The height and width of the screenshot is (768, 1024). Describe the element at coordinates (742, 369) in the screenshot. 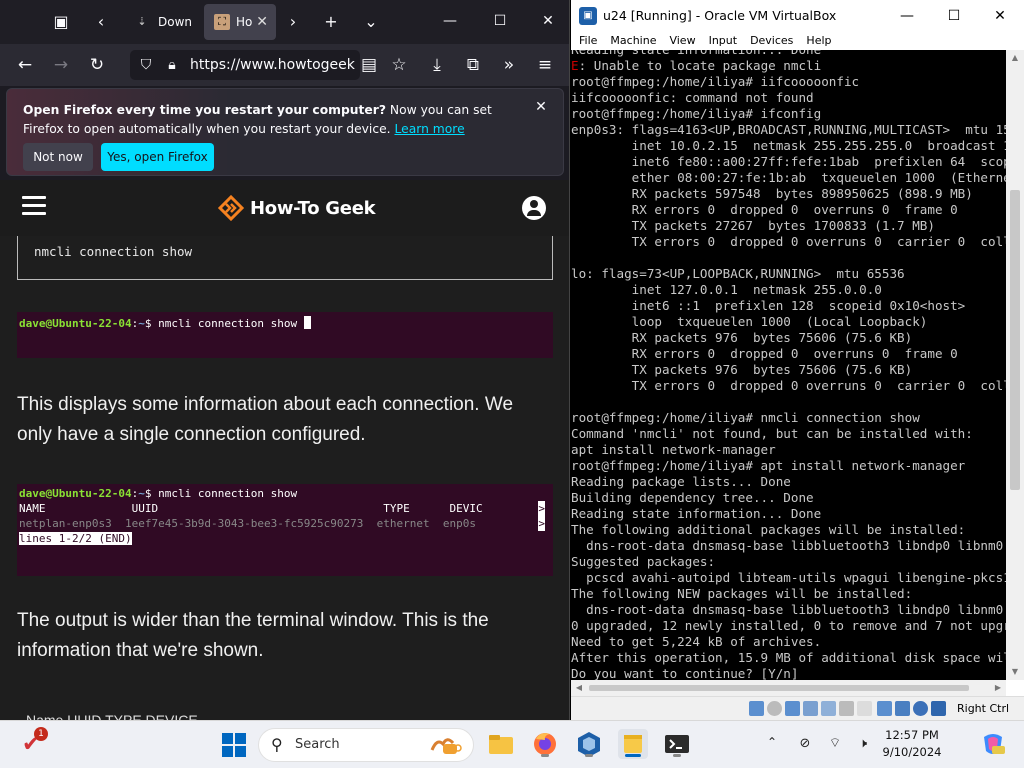

I see `terminal-line: TX packets 976 bytes 75606 (75.6 KB)` at that location.